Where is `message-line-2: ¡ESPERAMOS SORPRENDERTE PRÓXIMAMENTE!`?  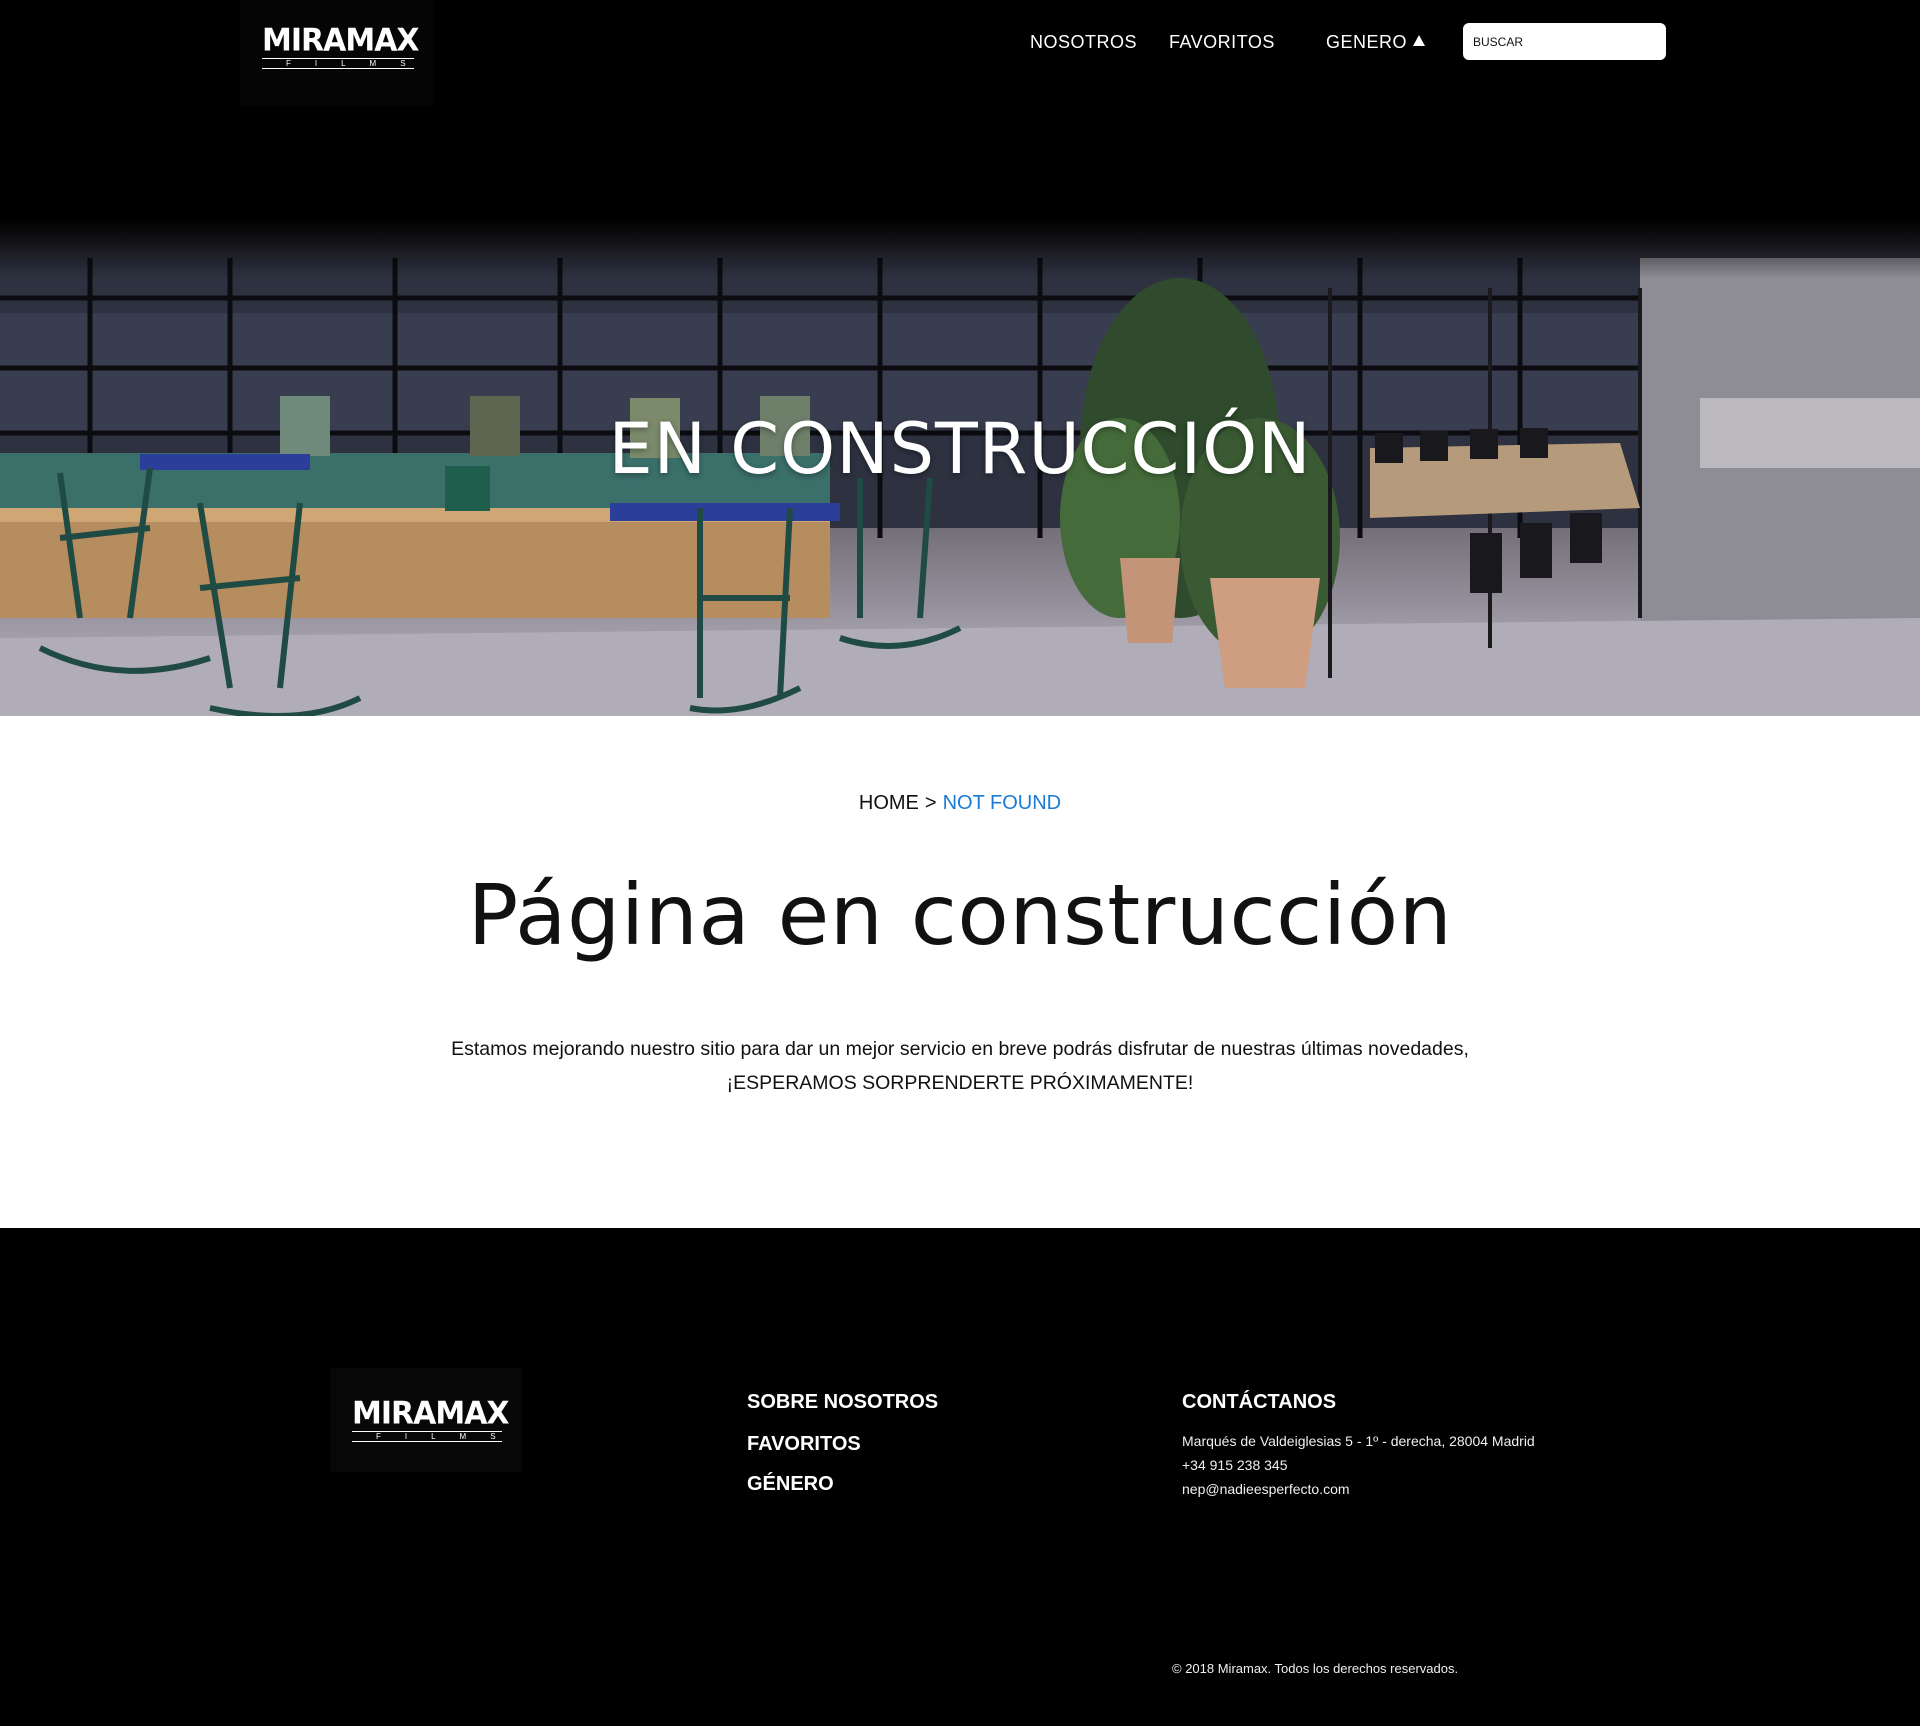 message-line-2: ¡ESPERAMOS SORPRENDERTE PRÓXIMAMENTE! is located at coordinates (960, 1083).